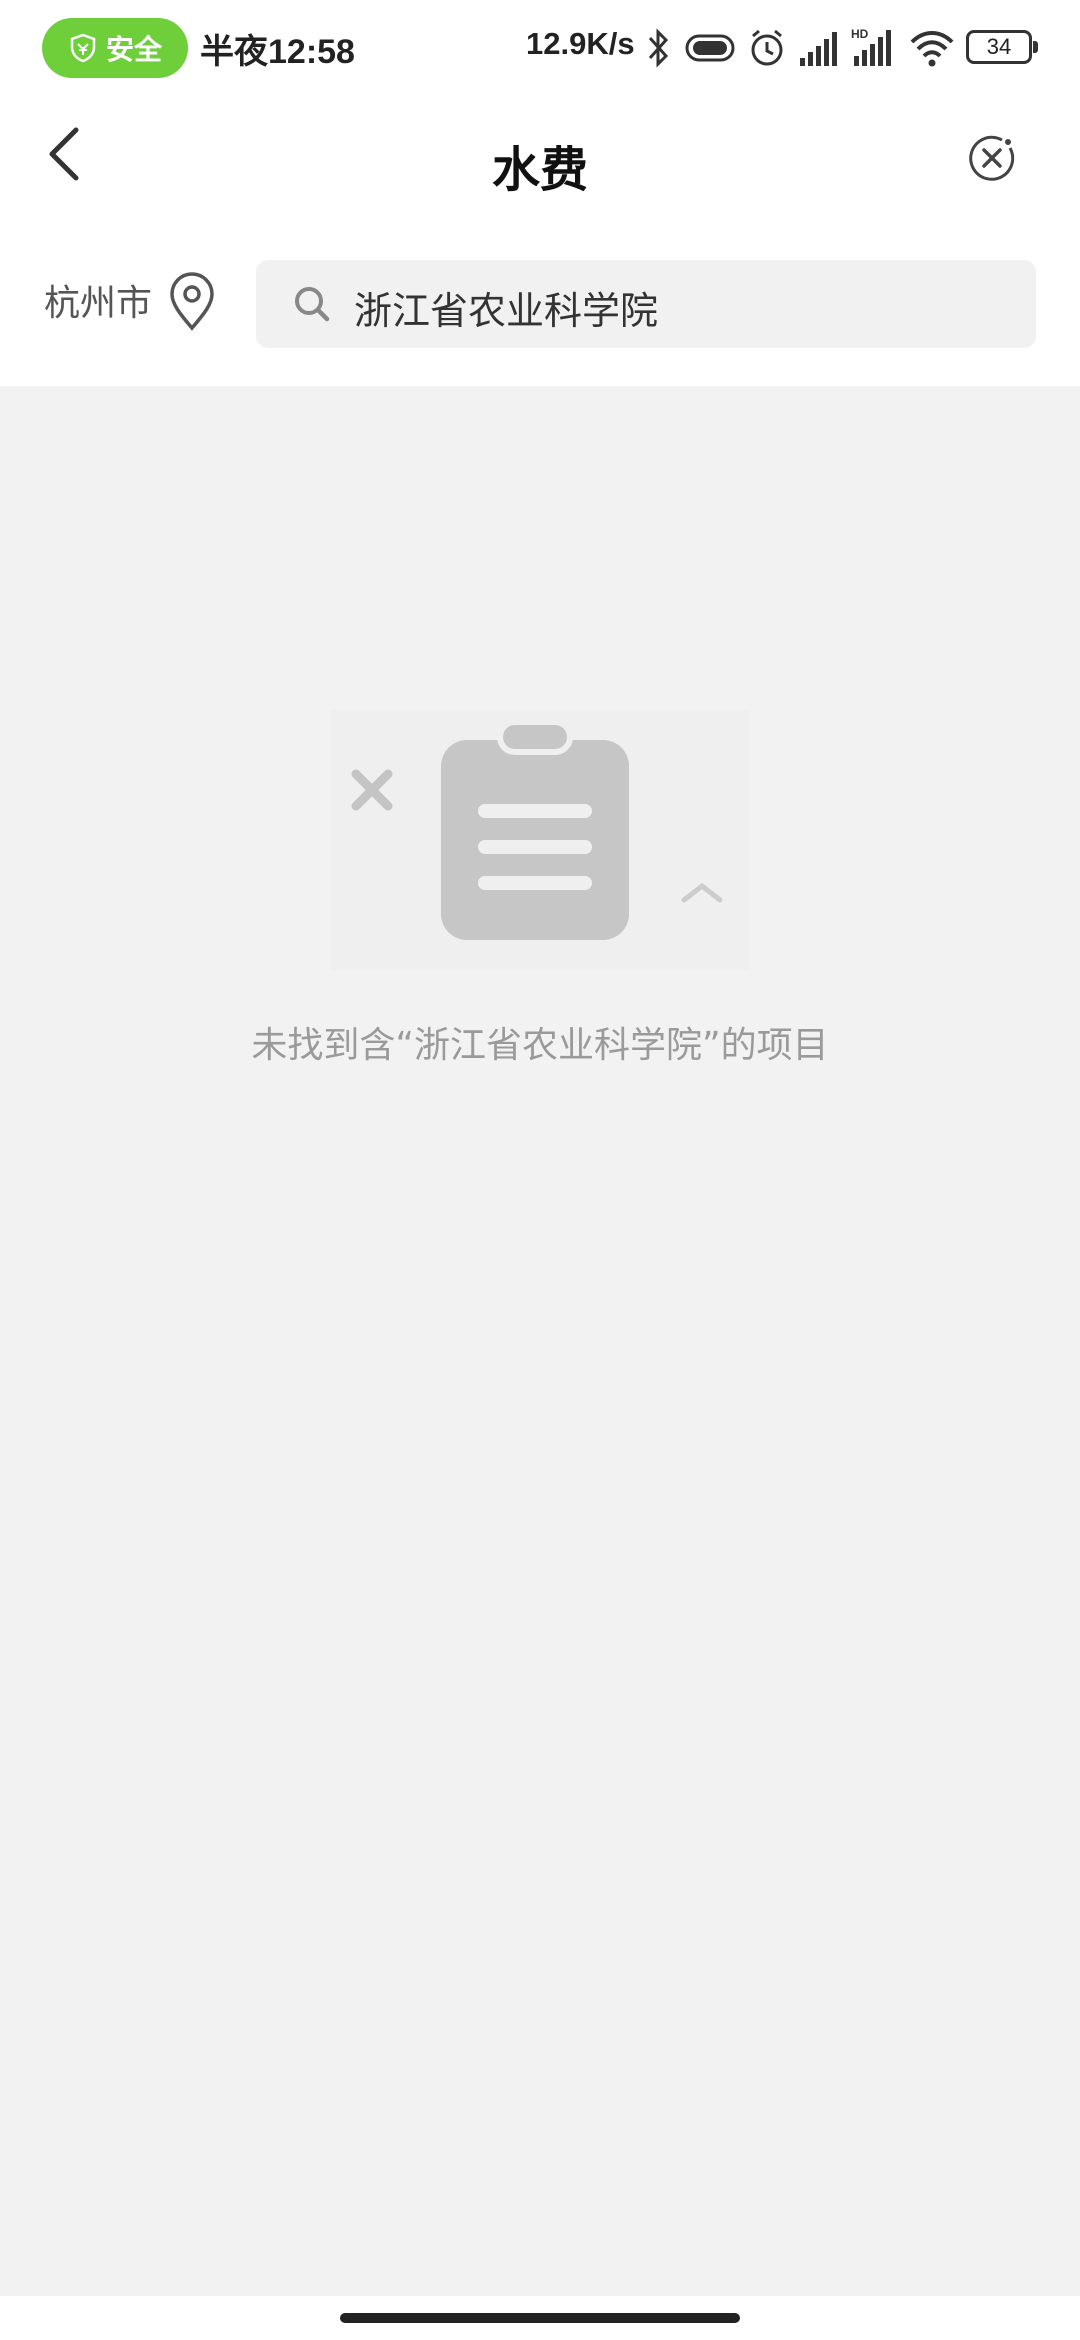  I want to click on safety-badge-label: 安全, so click(133, 49).